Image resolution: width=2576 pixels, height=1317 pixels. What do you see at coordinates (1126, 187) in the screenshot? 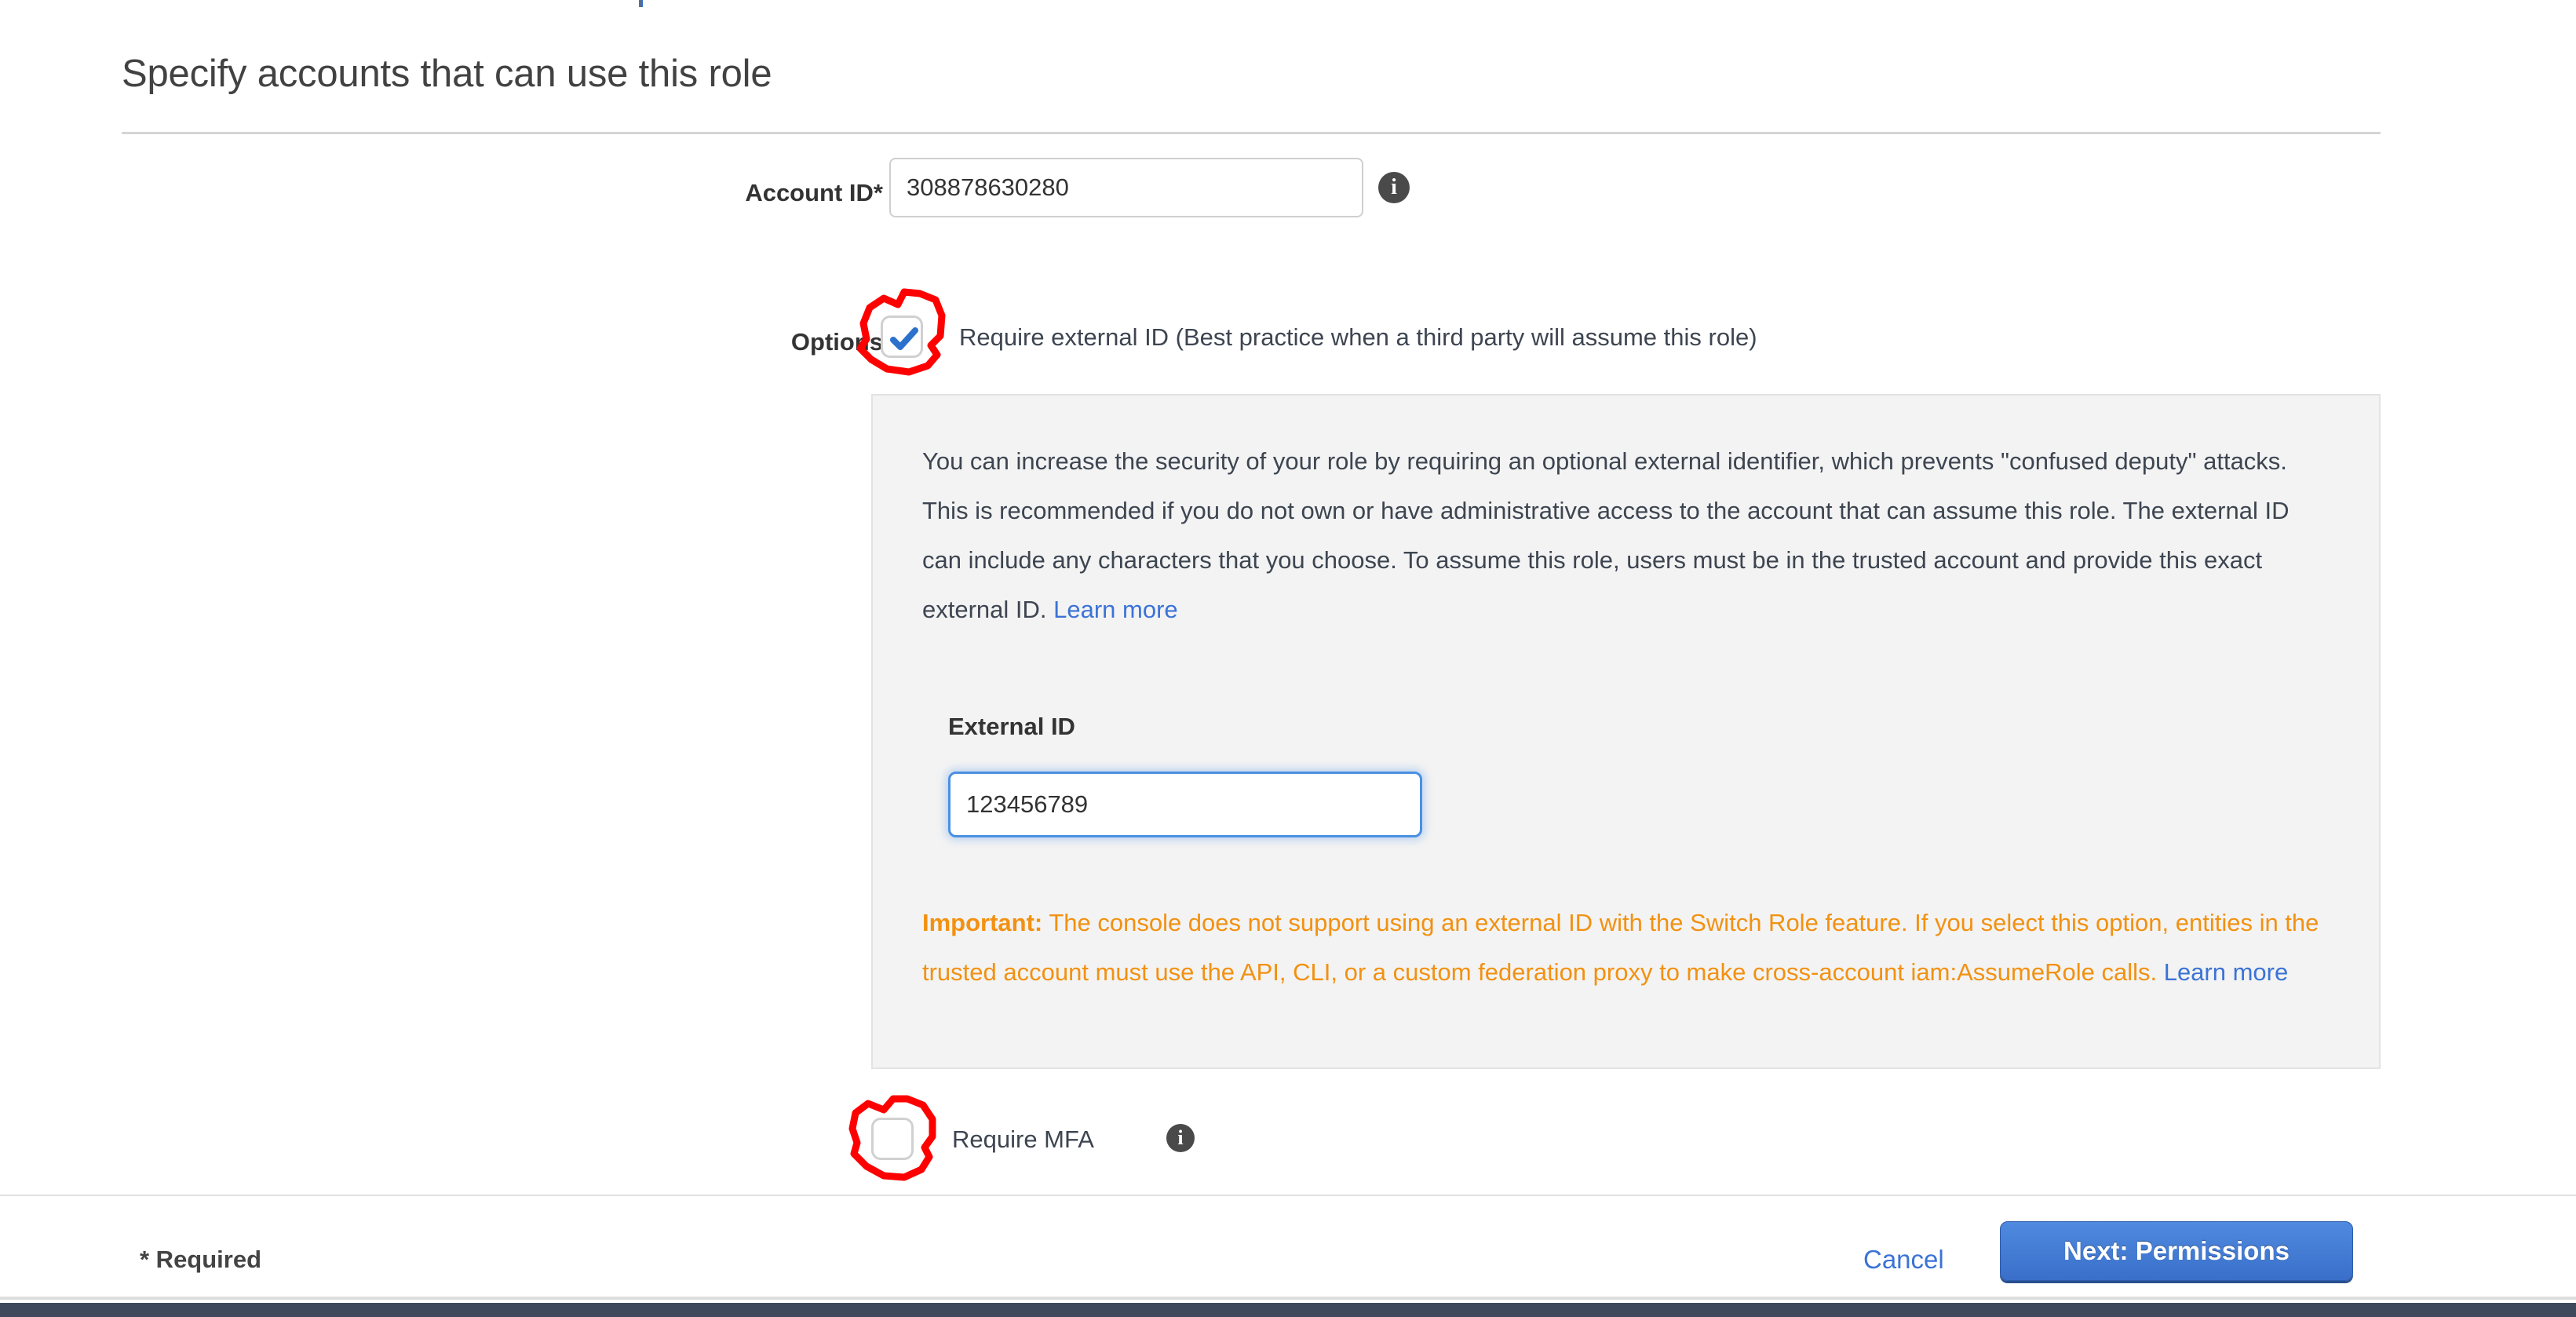
I see `account-id-input` at bounding box center [1126, 187].